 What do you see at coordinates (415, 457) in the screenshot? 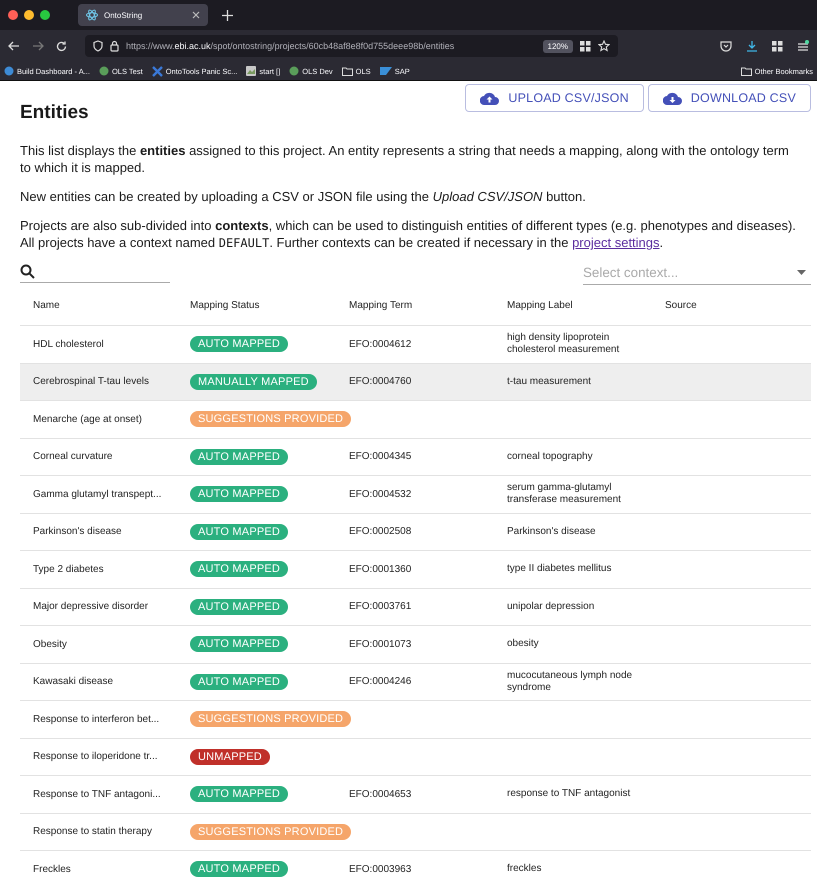
I see `table-row: Corneal curvature AUTO MAPPED EFO:0004345 corneal topography` at bounding box center [415, 457].